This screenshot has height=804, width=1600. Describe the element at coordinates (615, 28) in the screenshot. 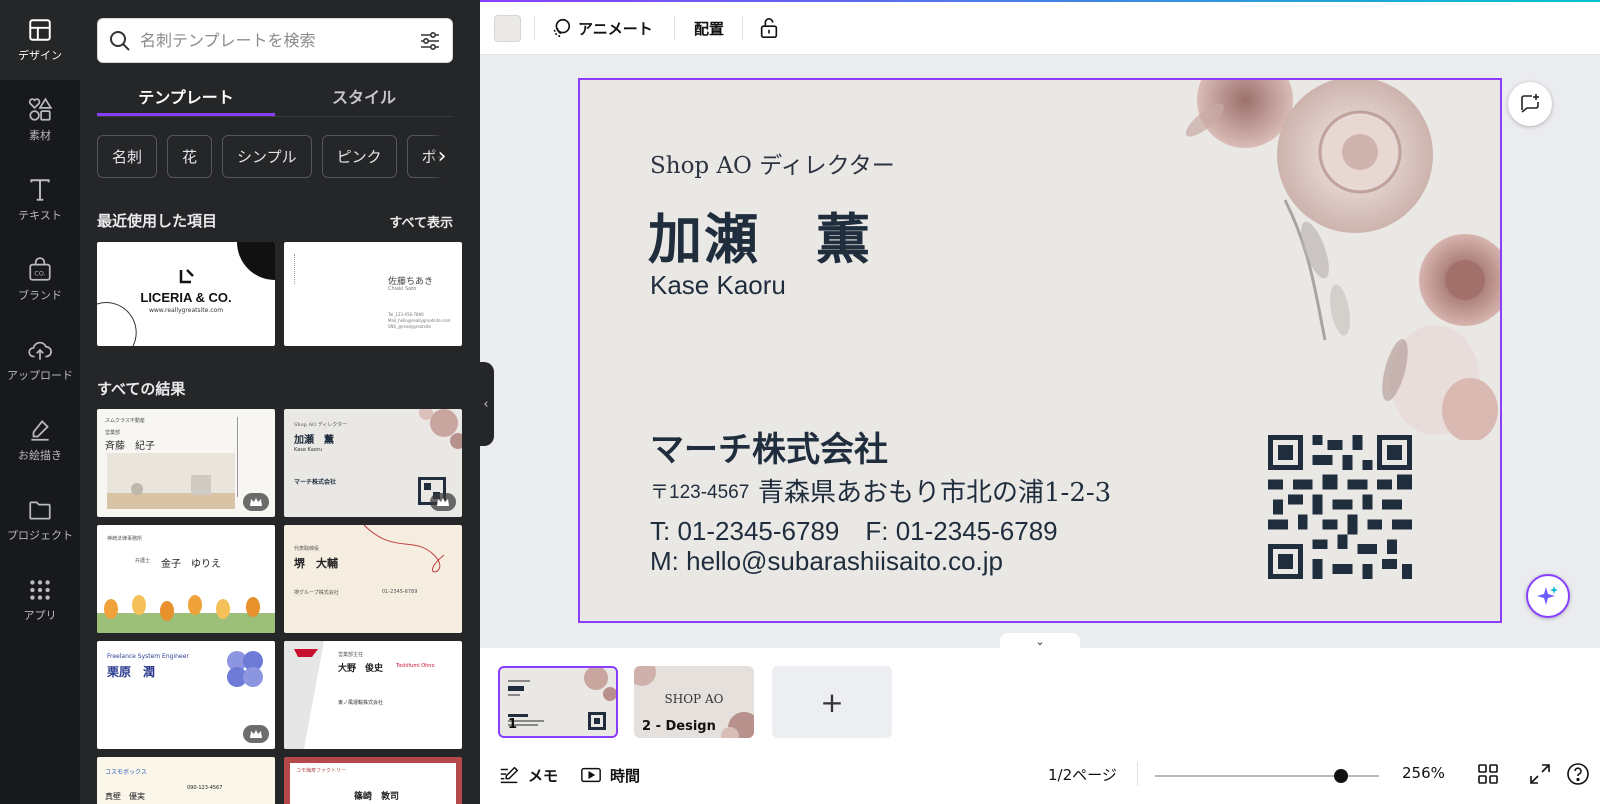

I see `animate-label: アニメート` at that location.